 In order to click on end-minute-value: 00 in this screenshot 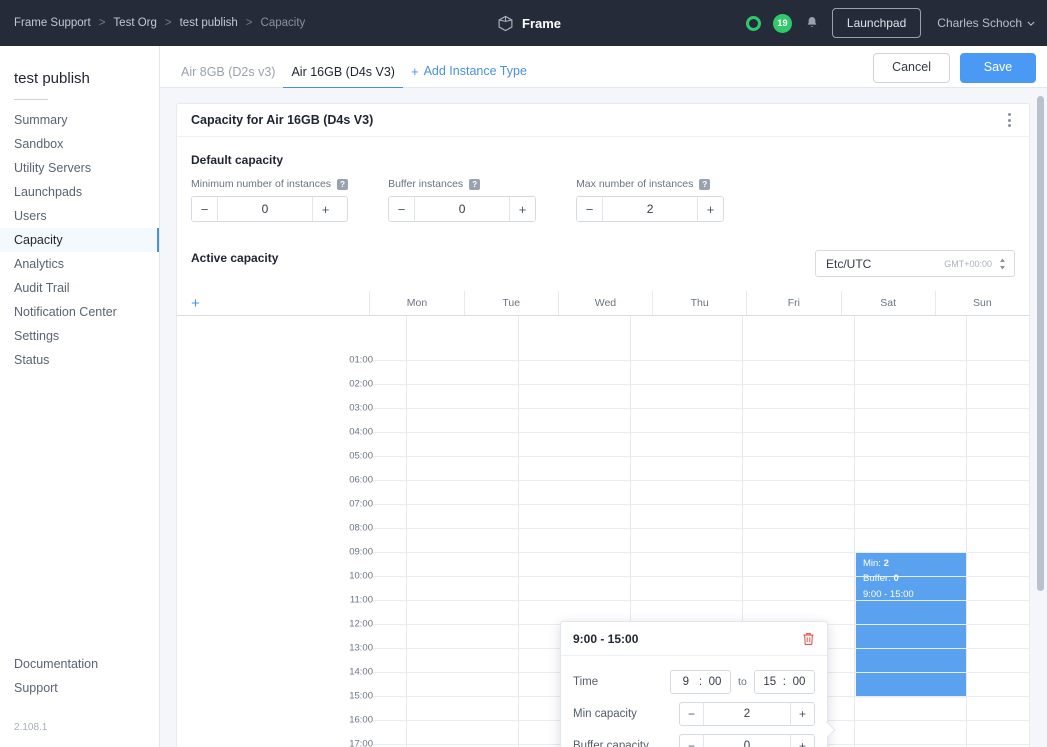, I will do `click(799, 682)`.